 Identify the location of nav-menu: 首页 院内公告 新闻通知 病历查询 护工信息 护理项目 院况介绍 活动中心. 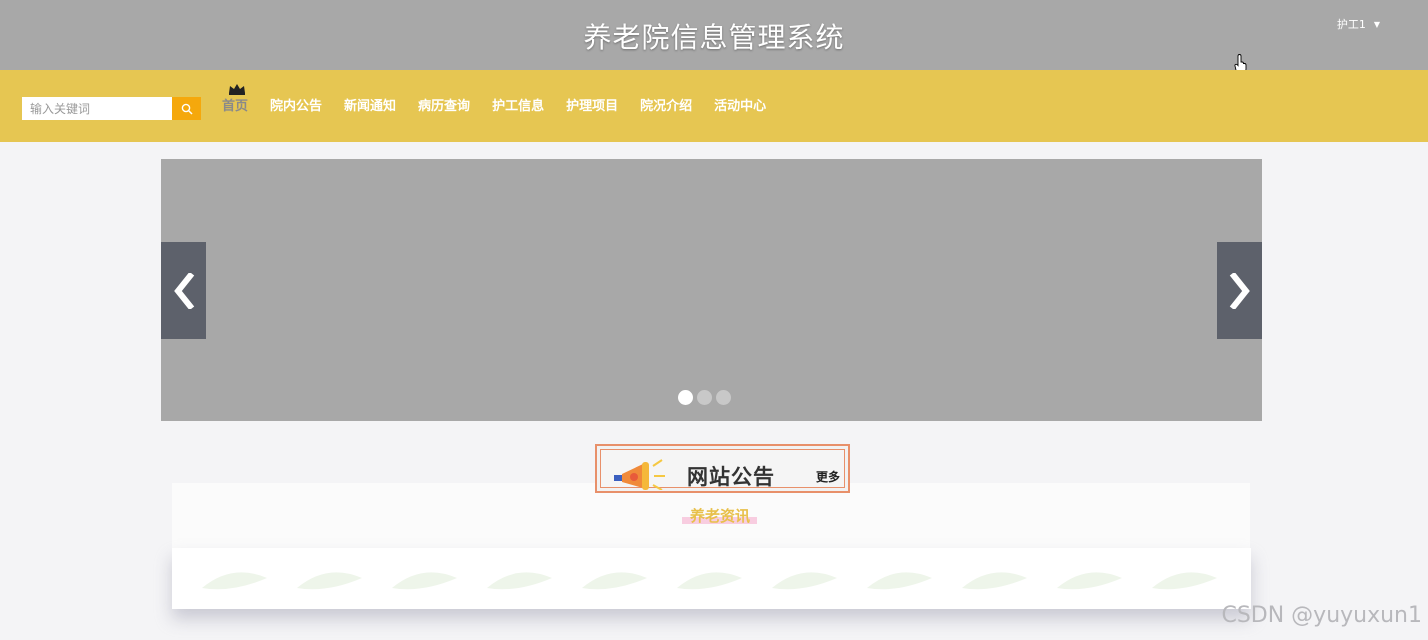
(494, 100).